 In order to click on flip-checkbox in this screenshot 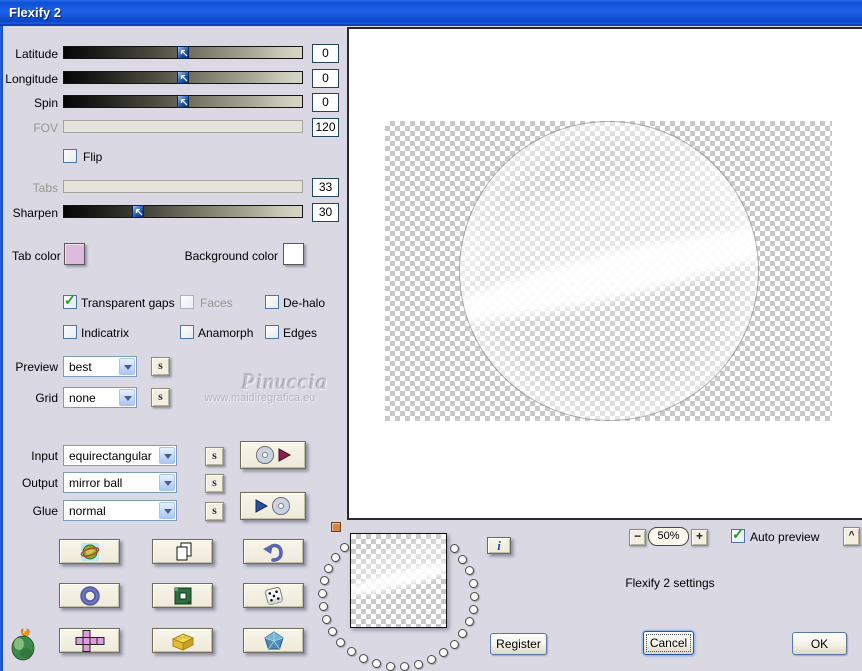, I will do `click(70, 156)`.